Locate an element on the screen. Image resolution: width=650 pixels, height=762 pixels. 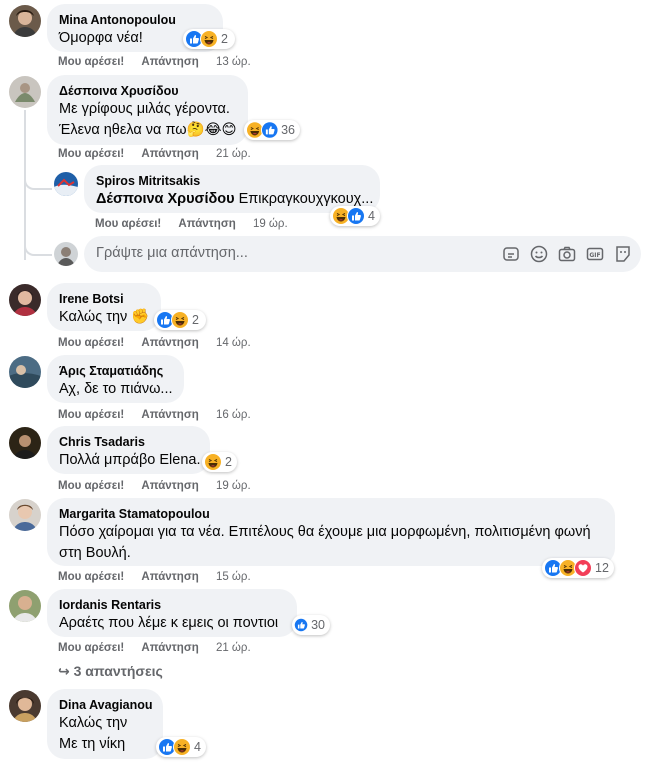
reaction-summary: 36 is located at coordinates (272, 130).